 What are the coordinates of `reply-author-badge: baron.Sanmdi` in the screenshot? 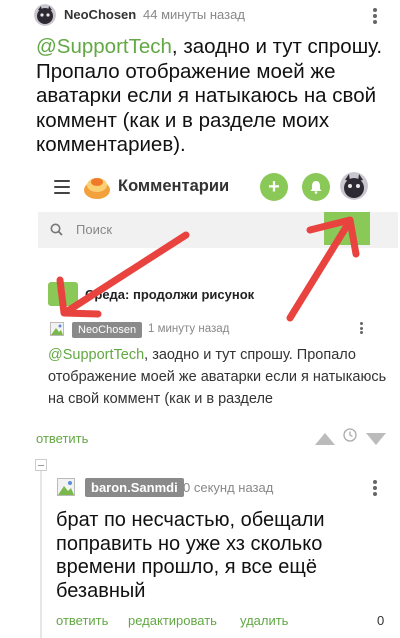 It's located at (134, 487).